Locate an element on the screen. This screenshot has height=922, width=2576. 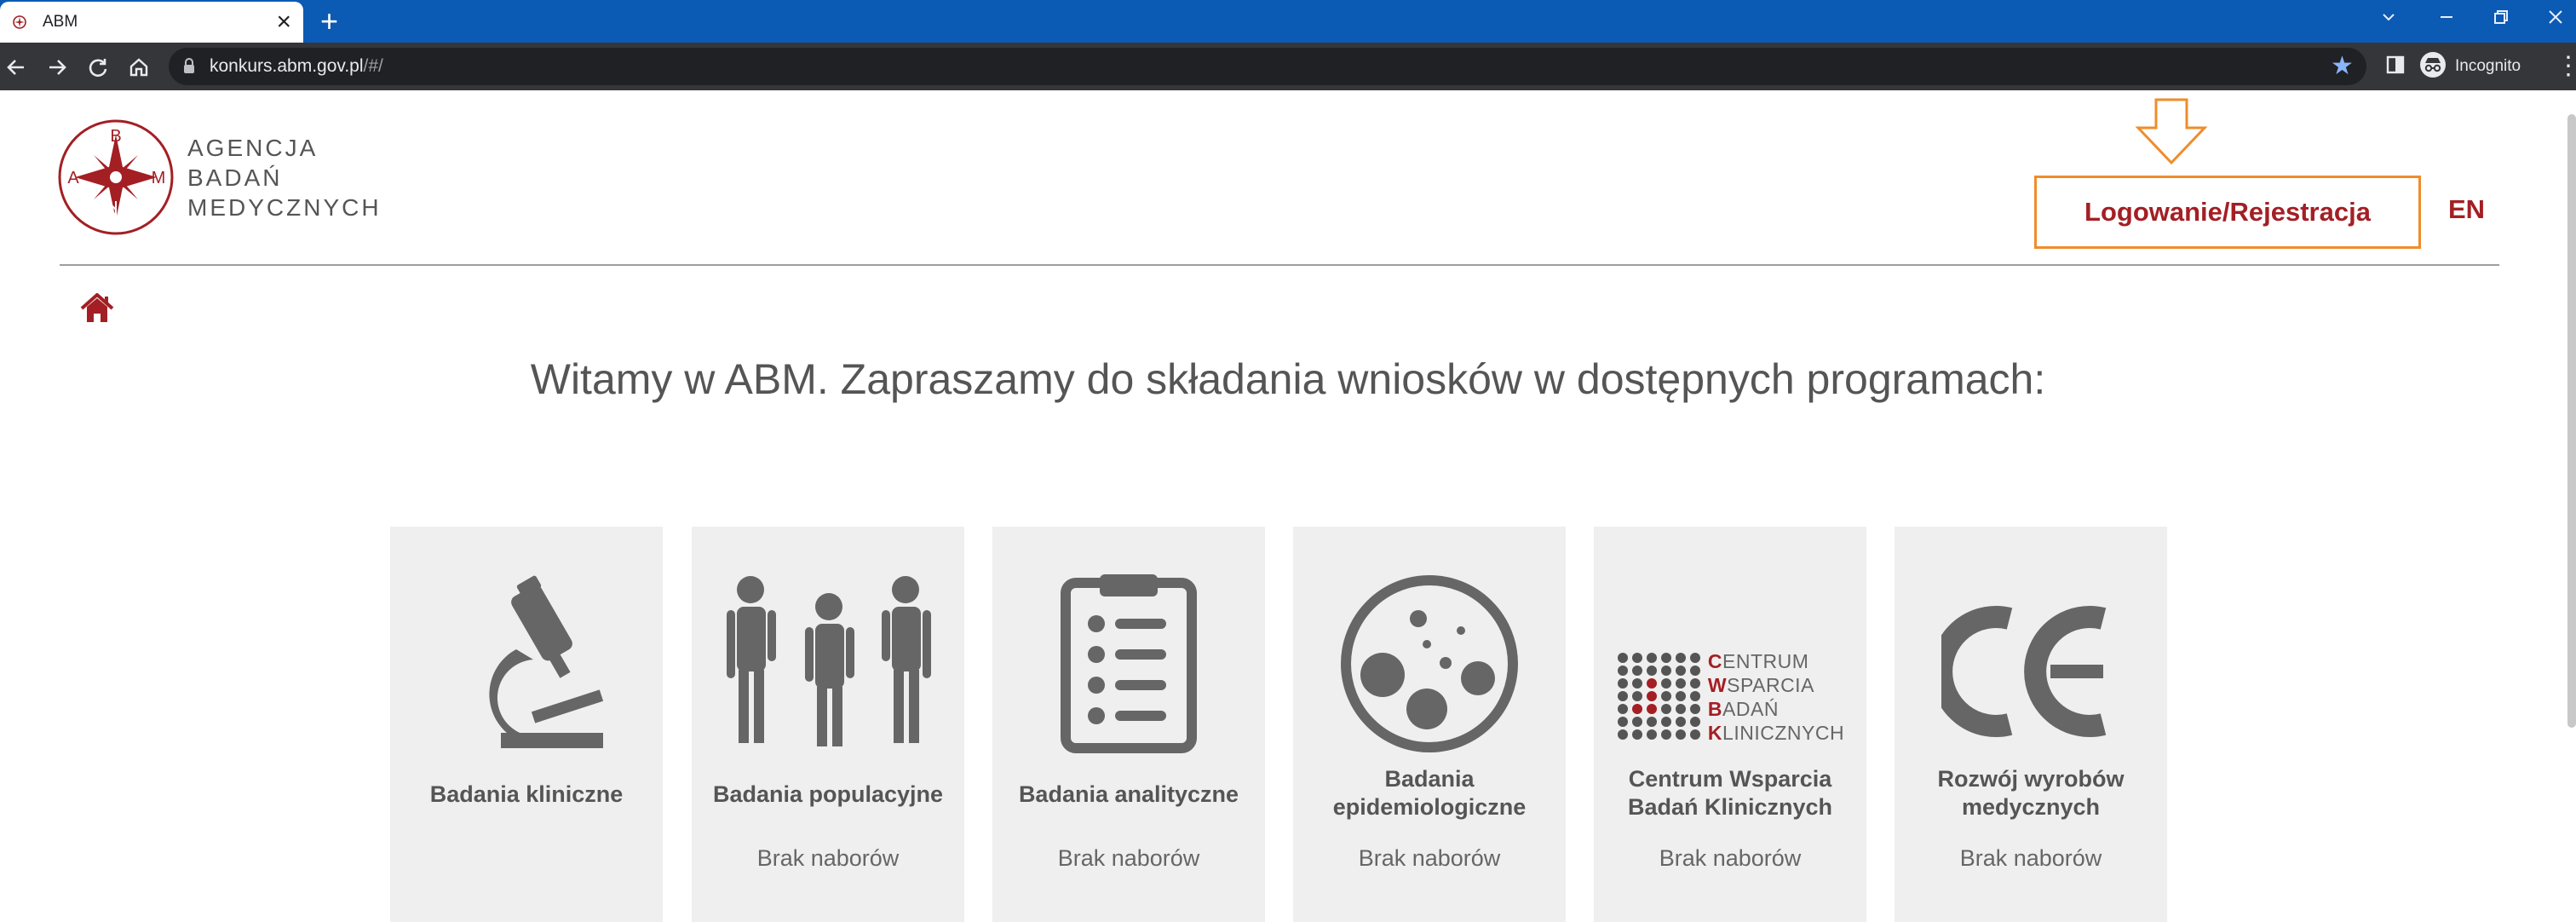
new-tab-button: + is located at coordinates (329, 21).